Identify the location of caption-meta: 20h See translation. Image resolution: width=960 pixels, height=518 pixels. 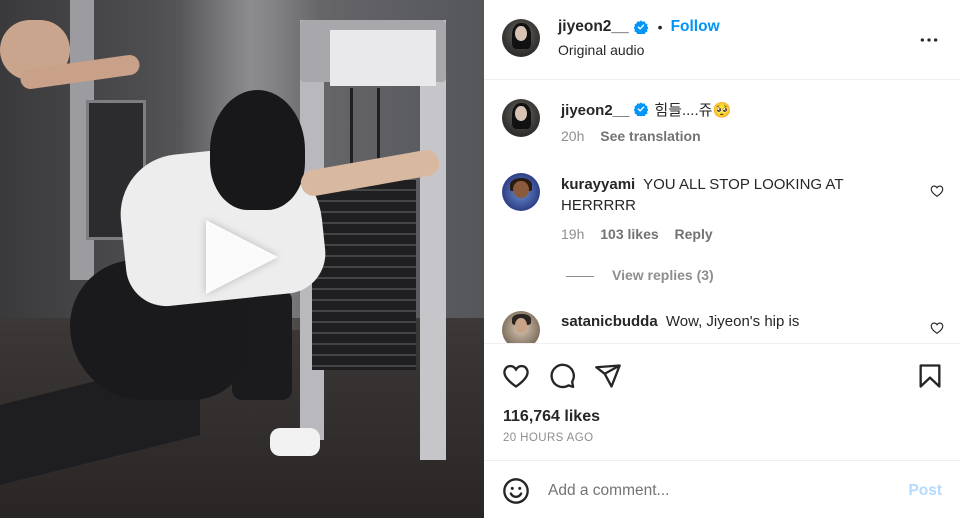
(631, 136).